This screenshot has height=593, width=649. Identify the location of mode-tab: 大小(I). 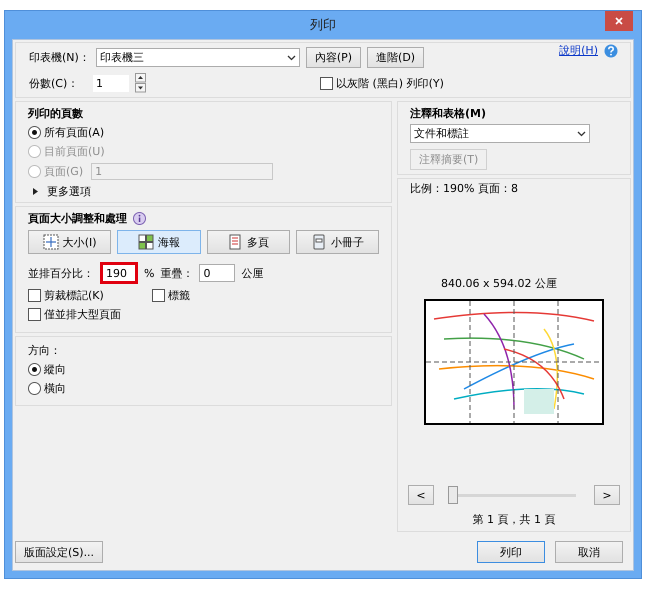
(70, 242).